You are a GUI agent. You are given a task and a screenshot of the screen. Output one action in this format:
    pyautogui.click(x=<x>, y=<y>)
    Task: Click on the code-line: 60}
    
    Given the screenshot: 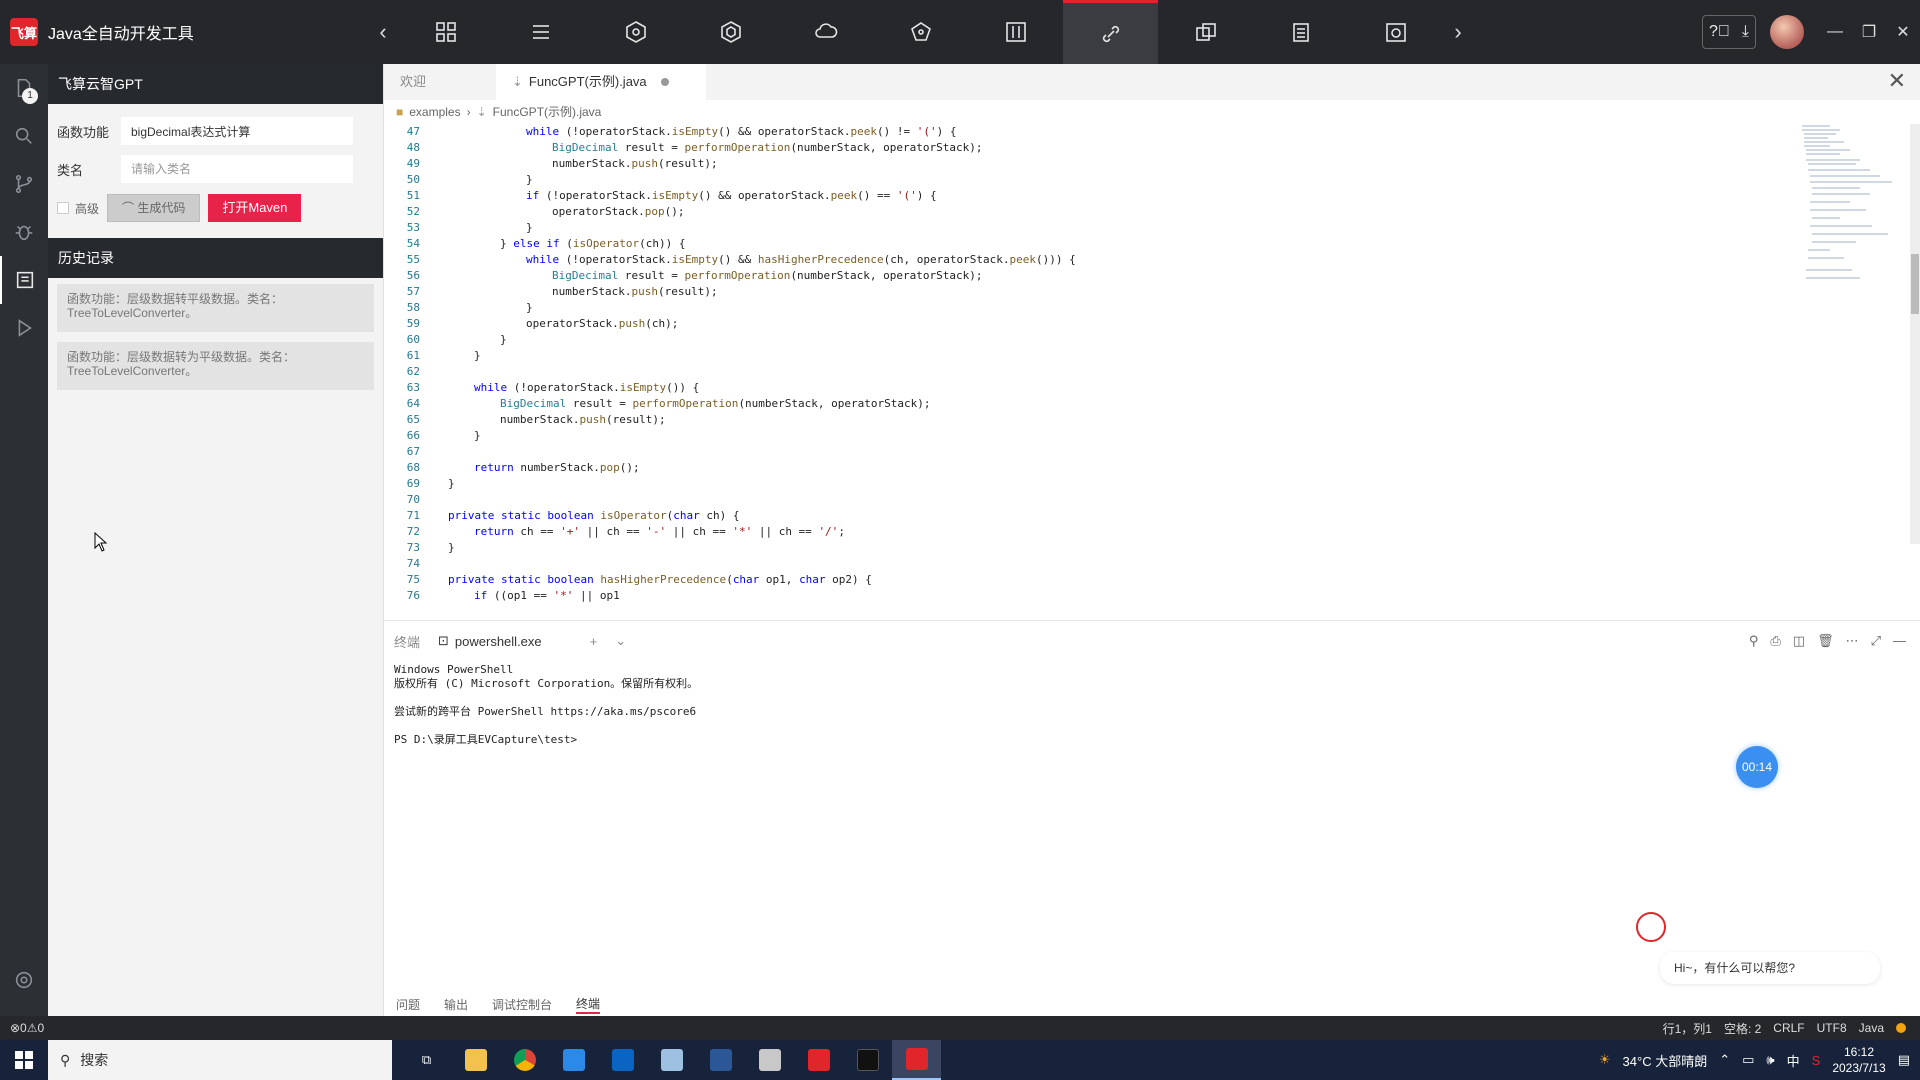 What is the action you would take?
    pyautogui.click(x=1084, y=340)
    